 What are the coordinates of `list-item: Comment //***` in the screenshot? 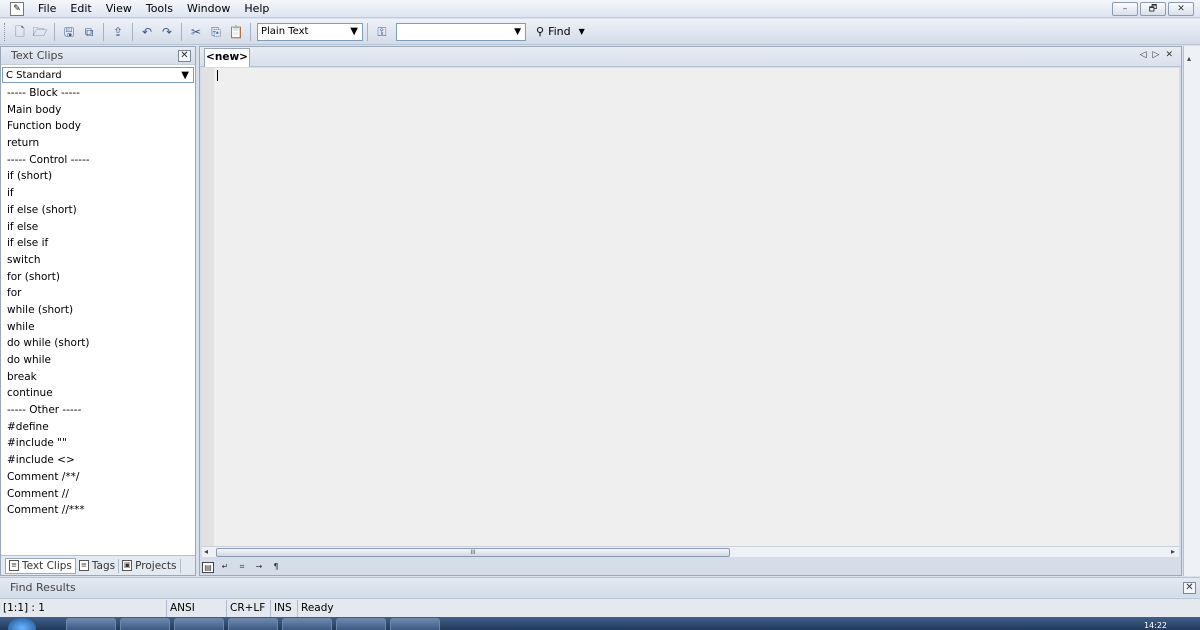 It's located at (101, 510).